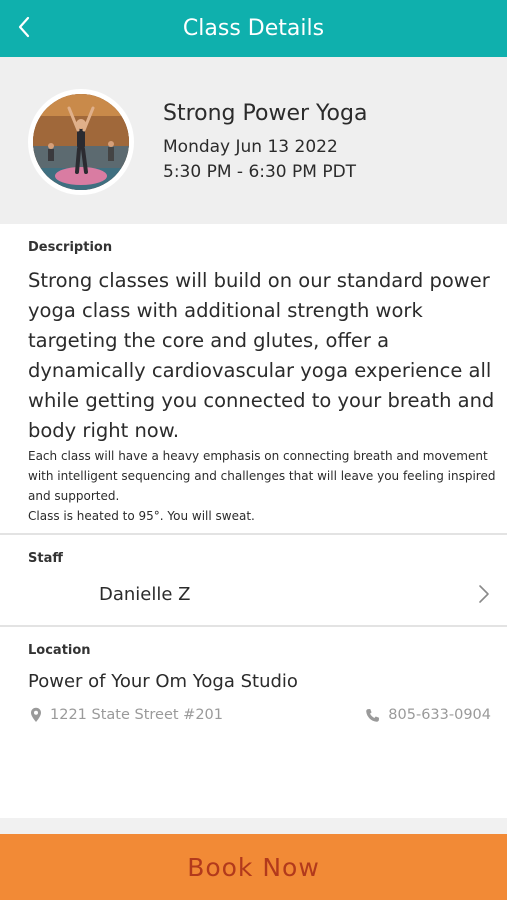 The image size is (507, 900). I want to click on book-now-button: Book Now, so click(253, 867).